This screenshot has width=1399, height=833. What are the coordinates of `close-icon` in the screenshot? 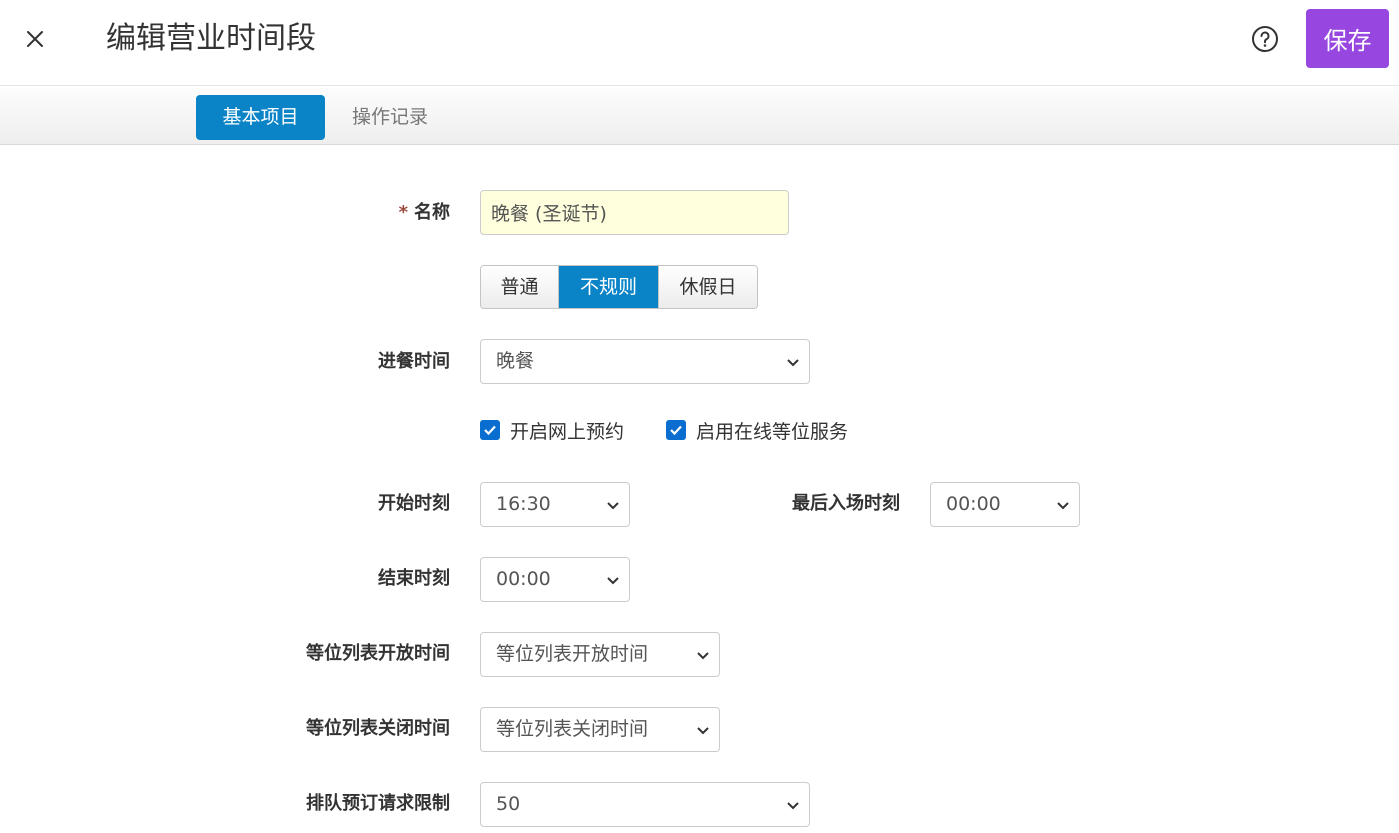 It's located at (35, 39).